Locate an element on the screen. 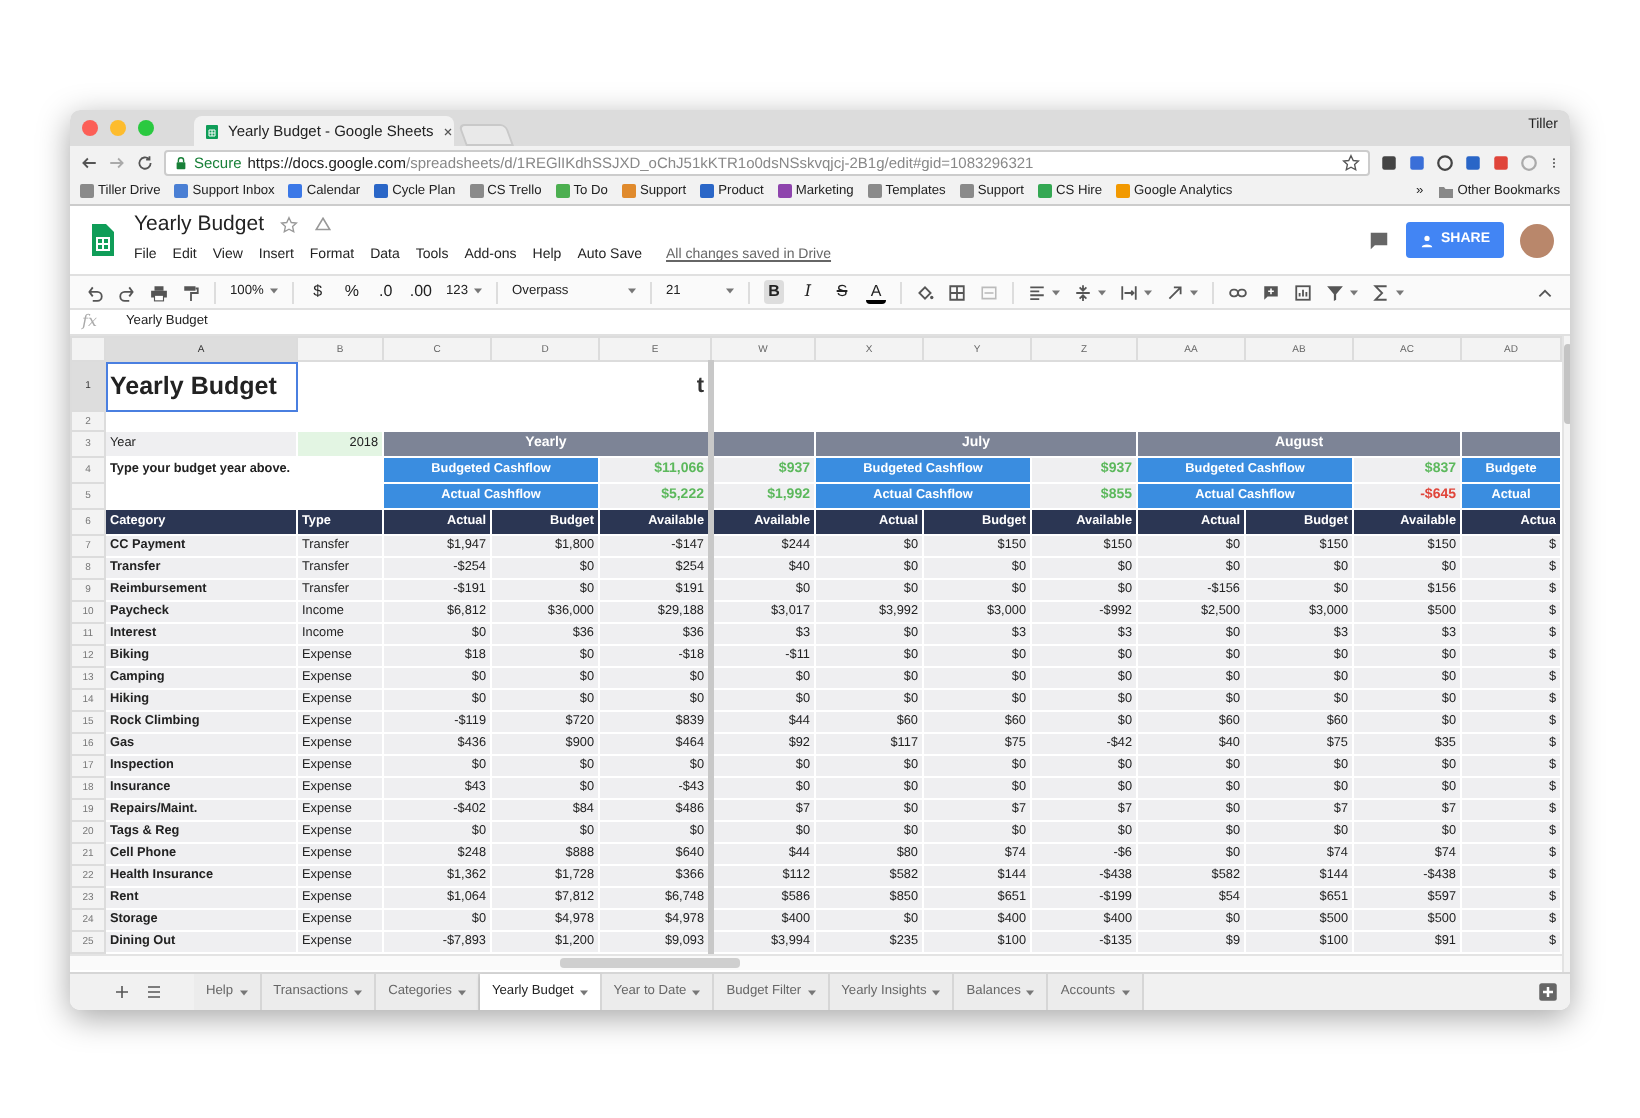  back-icon is located at coordinates (89, 163).